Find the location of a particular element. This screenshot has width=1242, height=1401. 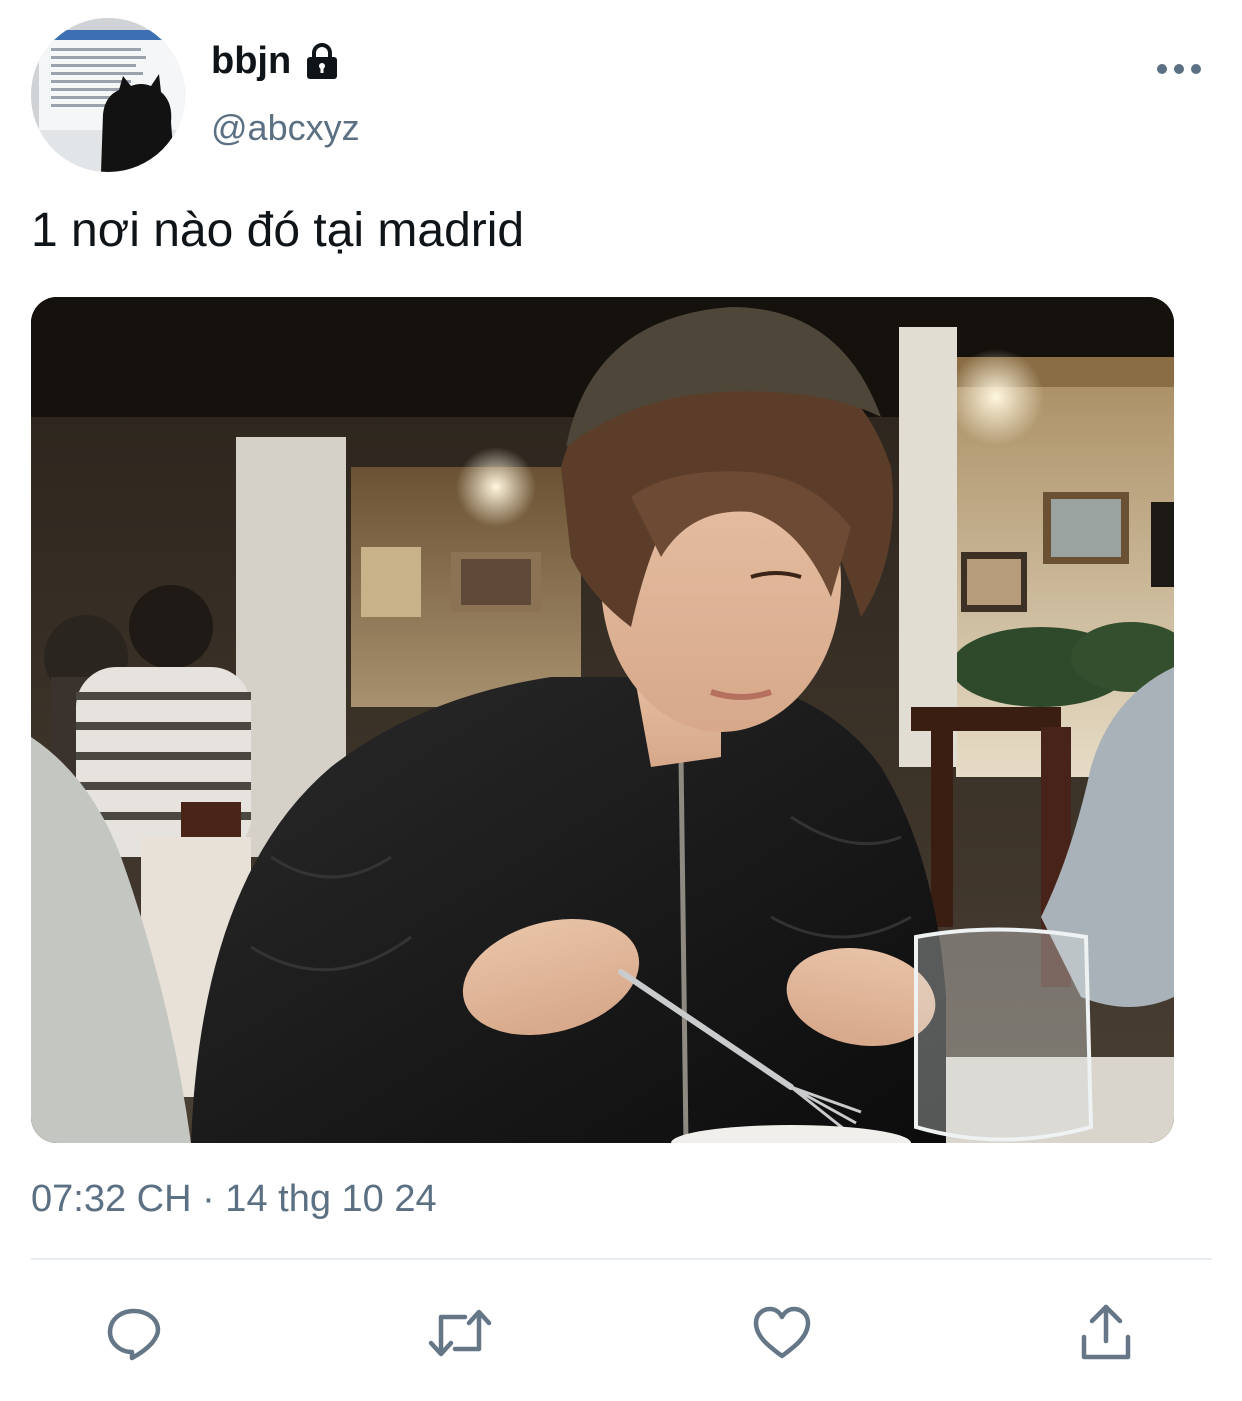

retweet-icon is located at coordinates (460, 1333).